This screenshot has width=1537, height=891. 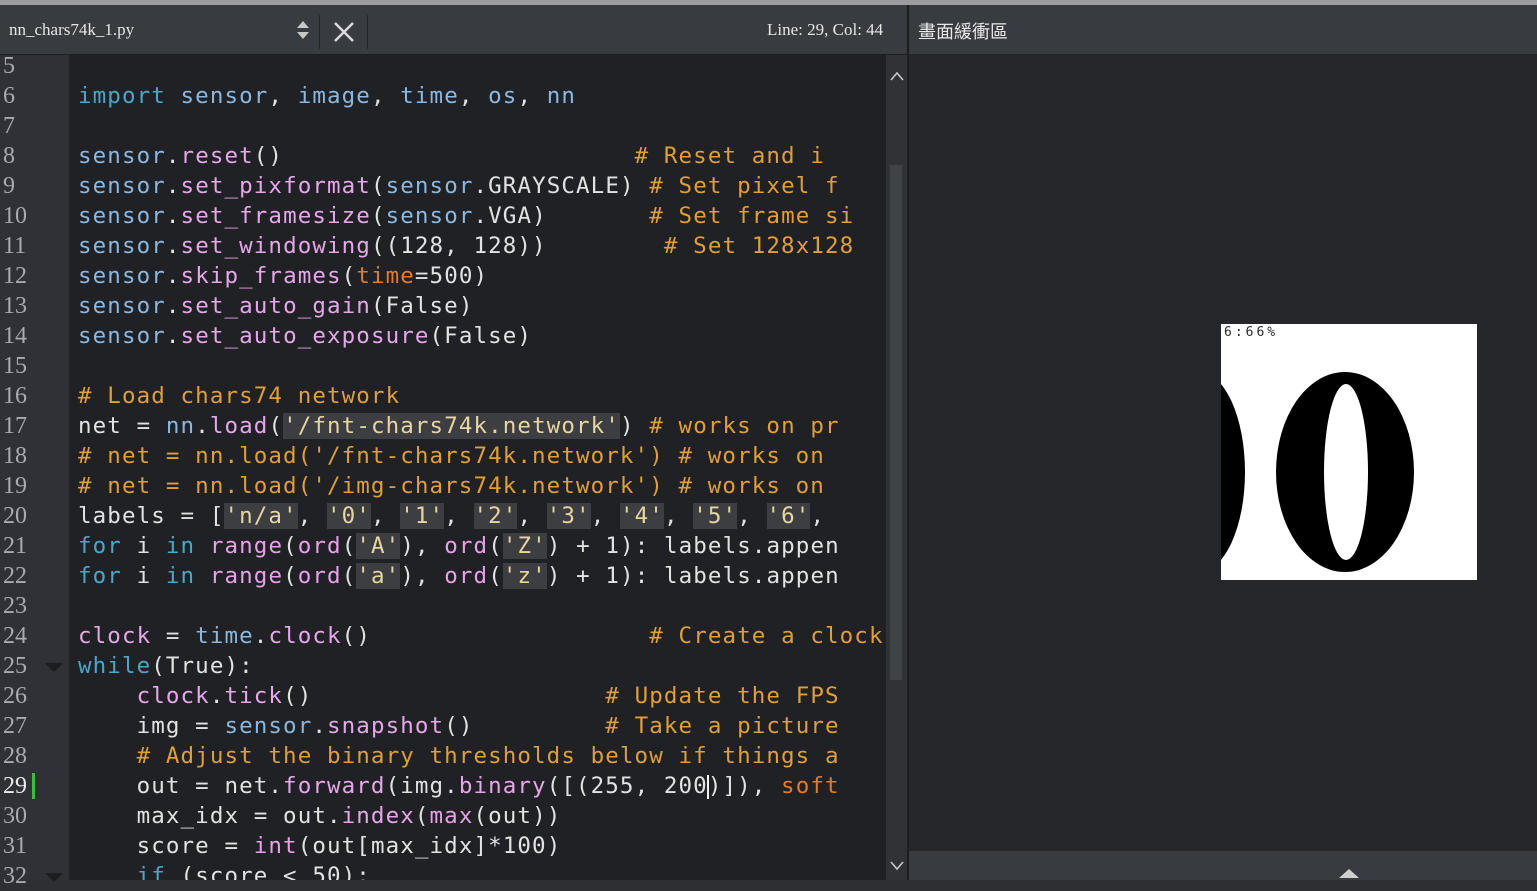 I want to click on line-number: 6, so click(x=9, y=96).